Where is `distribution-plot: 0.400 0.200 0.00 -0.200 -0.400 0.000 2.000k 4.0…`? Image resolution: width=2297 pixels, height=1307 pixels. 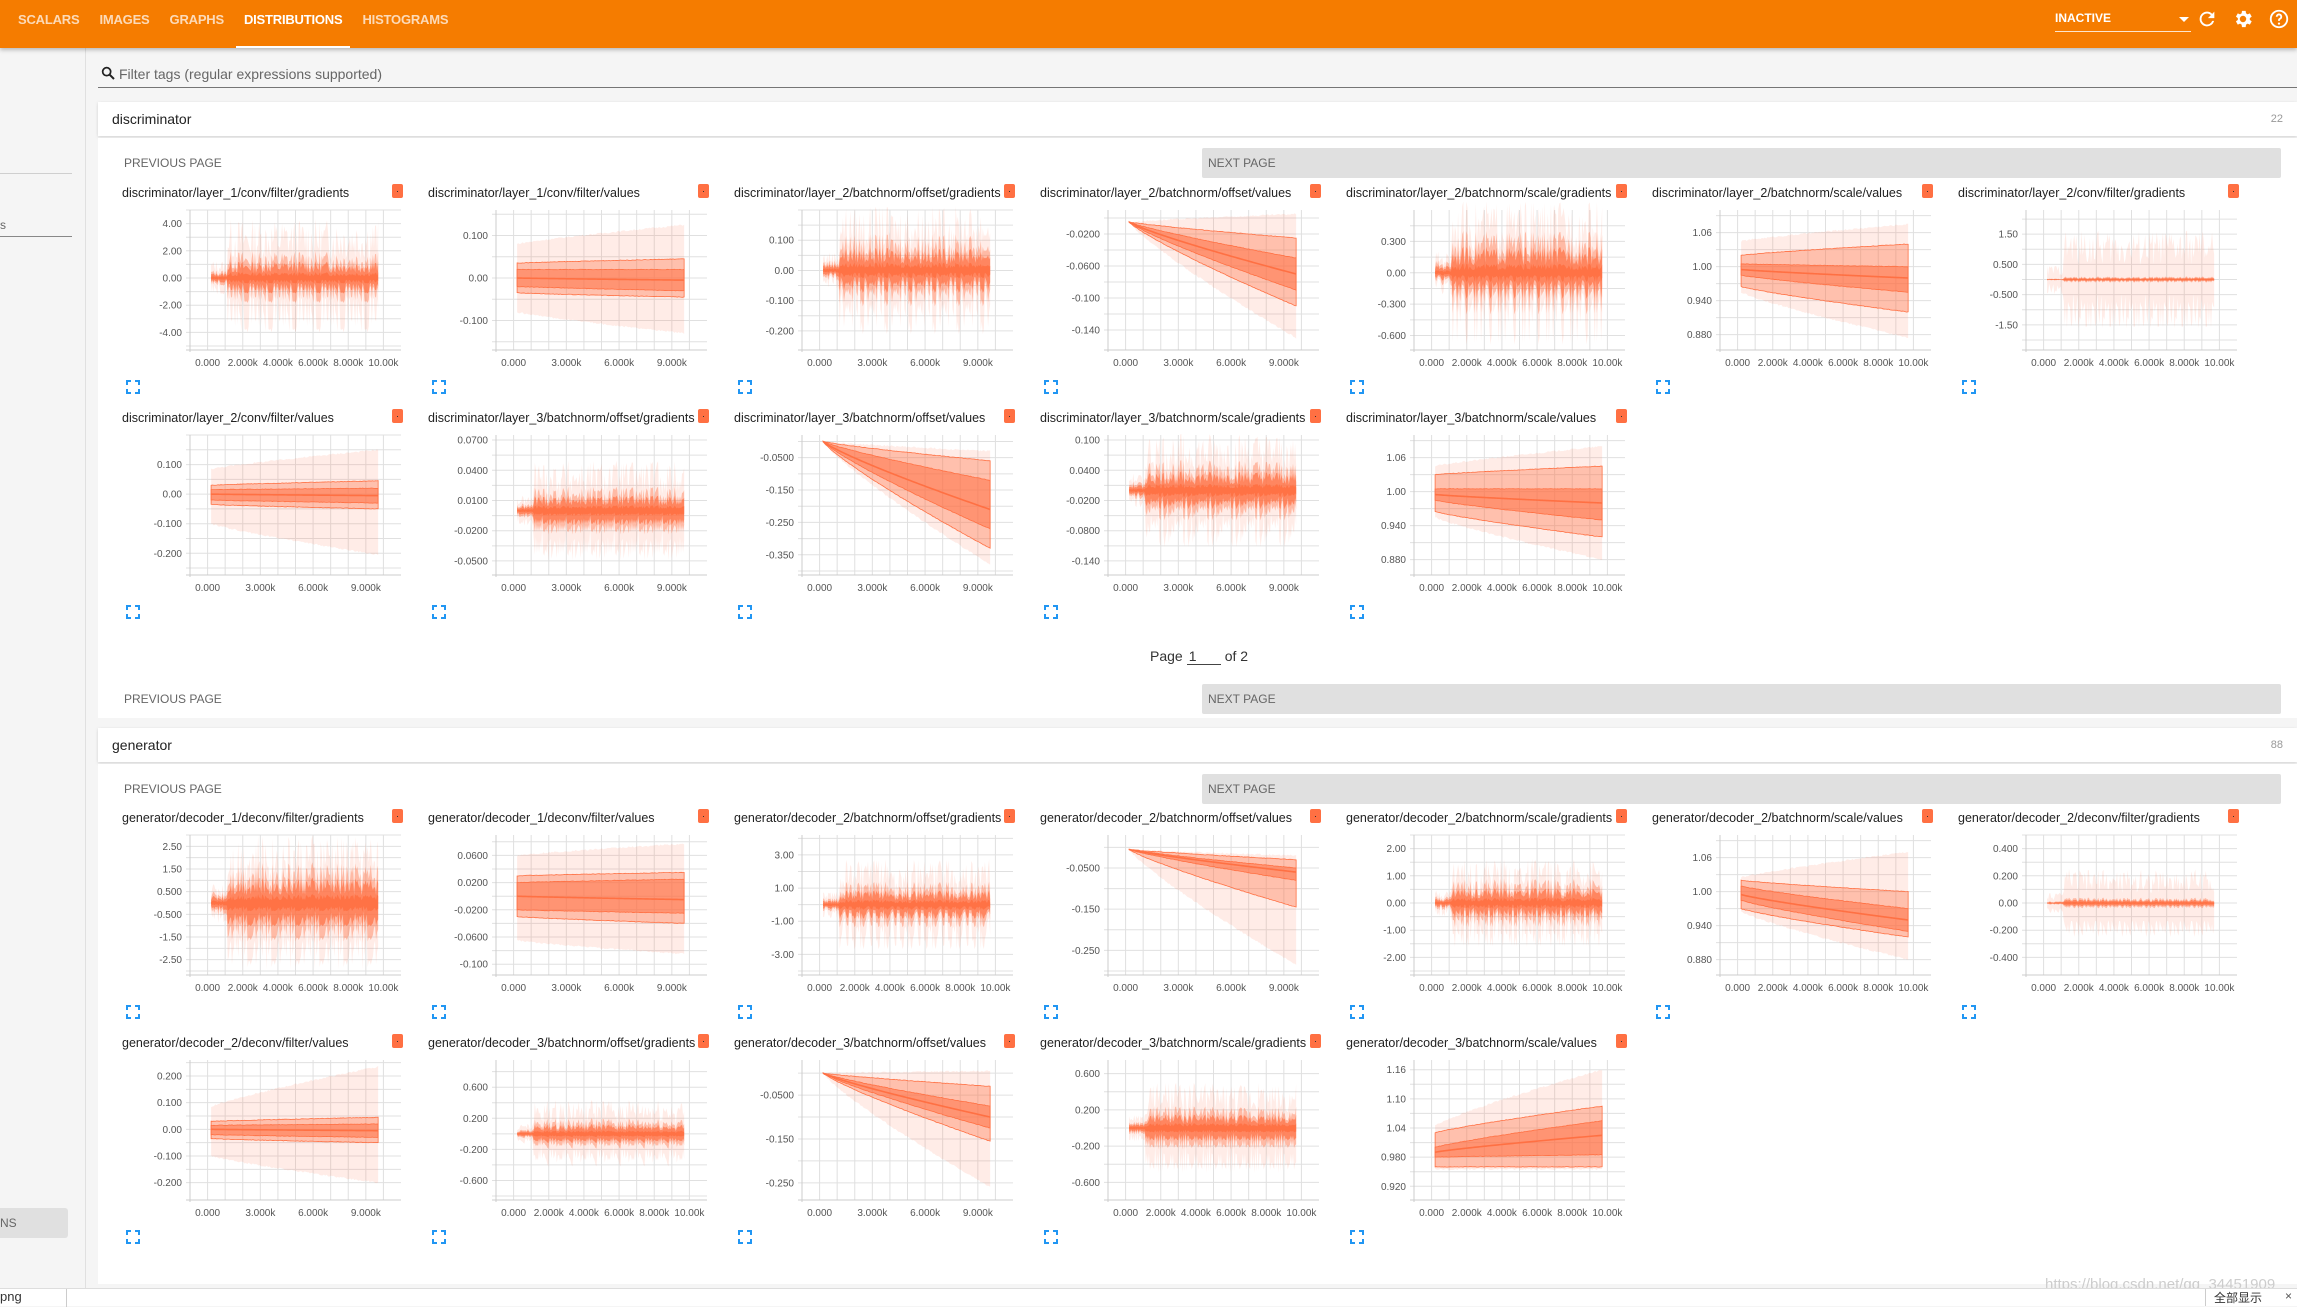
distribution-plot: 0.400 0.200 0.00 -0.200 -0.400 0.000 2.000k 4.0… is located at coordinates (2094, 912).